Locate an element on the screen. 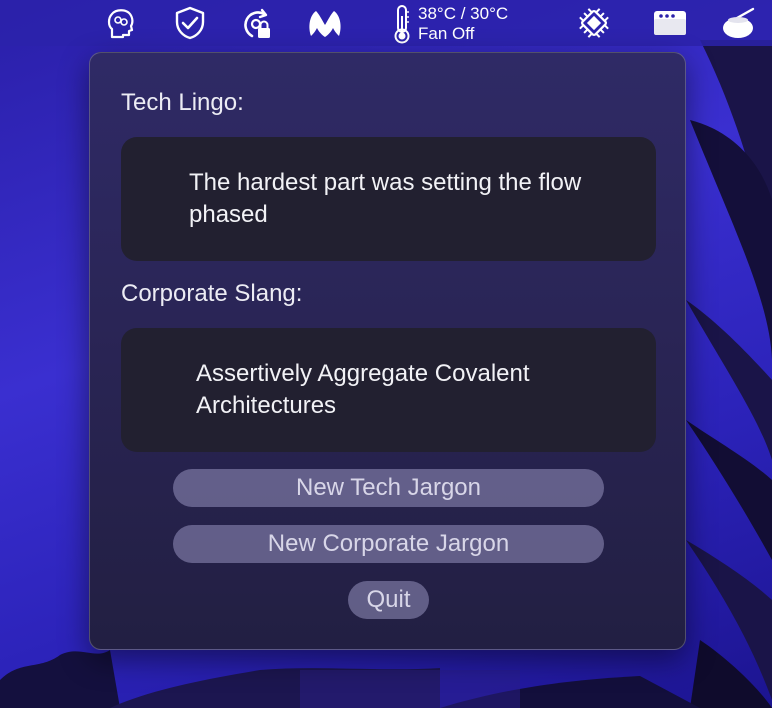 The image size is (772, 708). temperature-reading: 38°C / 30°C is located at coordinates (463, 13).